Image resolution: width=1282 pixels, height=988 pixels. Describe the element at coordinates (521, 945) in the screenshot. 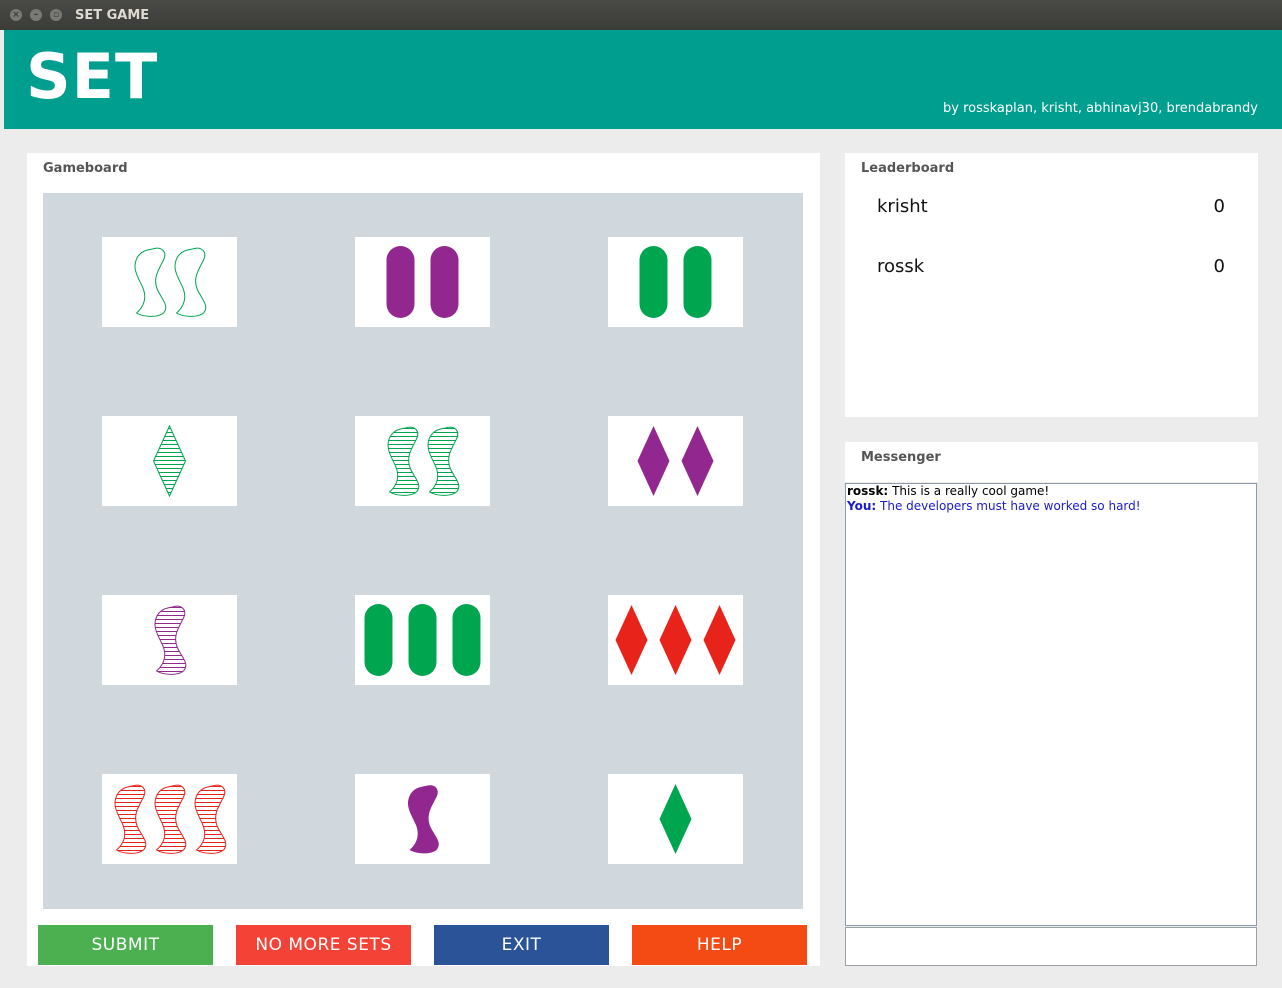

I see `exit-button: EXIT` at that location.